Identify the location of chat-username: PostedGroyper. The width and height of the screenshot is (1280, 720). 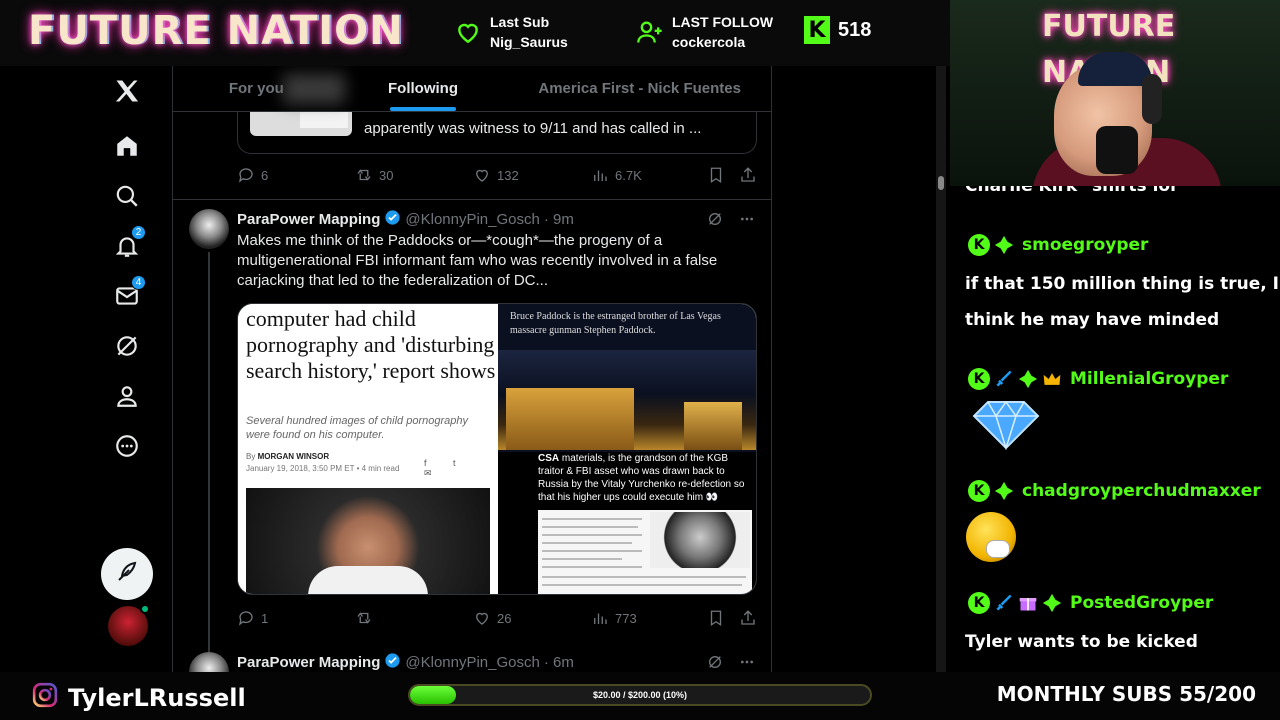
(1141, 603).